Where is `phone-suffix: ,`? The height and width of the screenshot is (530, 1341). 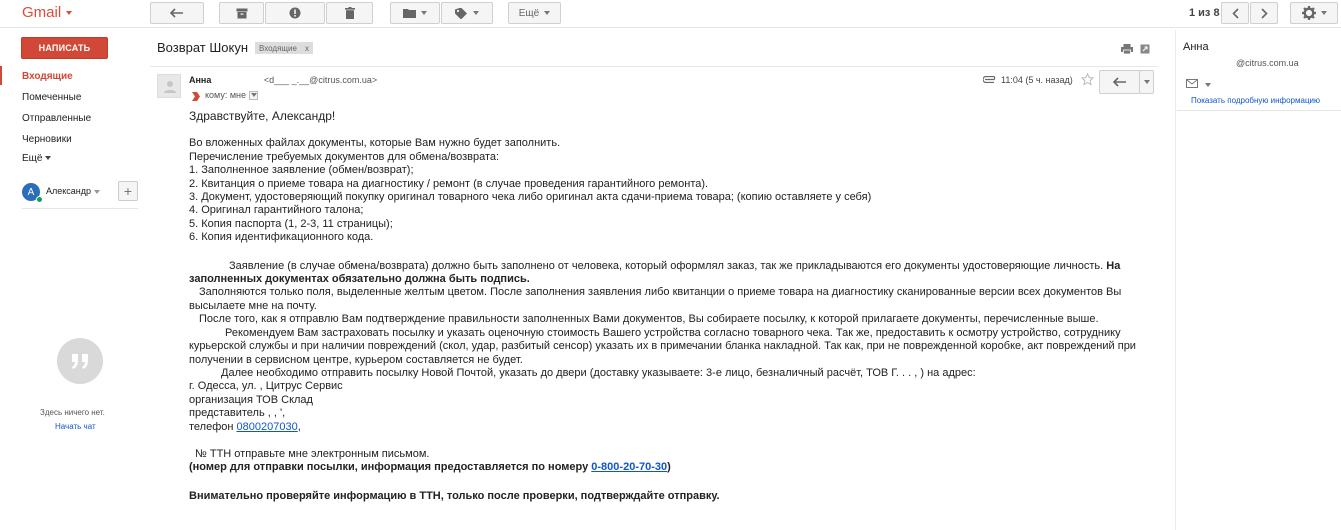
phone-suffix: , is located at coordinates (299, 426).